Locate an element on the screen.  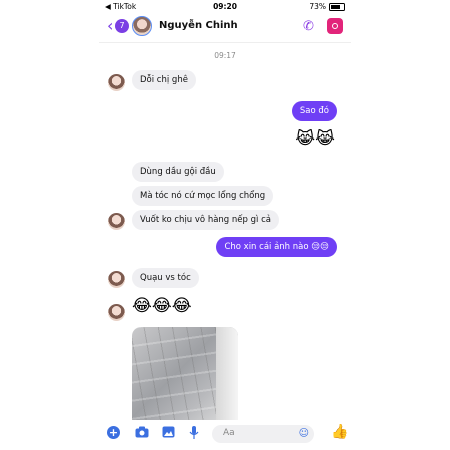
outgoing-emoji-message: 😹😹 is located at coordinates (315, 139).